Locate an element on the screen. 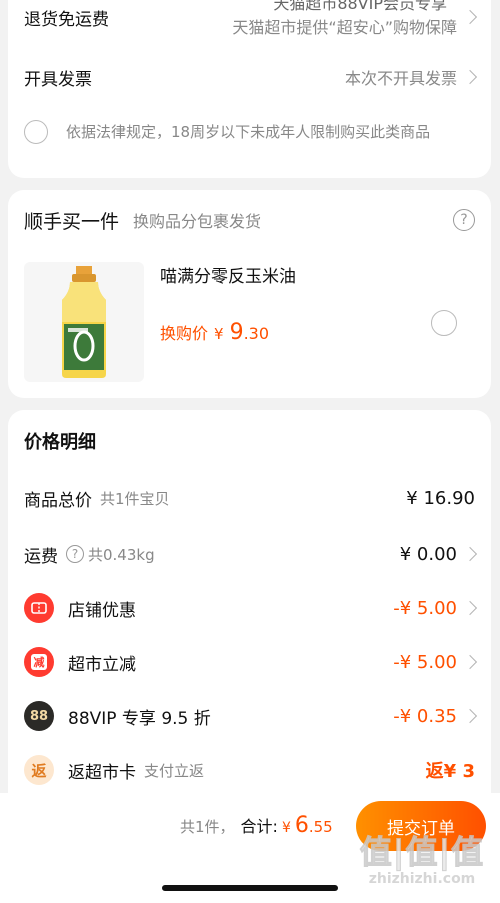 The image size is (500, 903). price-row-rebate: 返 返超市卡 支付立返 返¥ 3 is located at coordinates (249, 770).